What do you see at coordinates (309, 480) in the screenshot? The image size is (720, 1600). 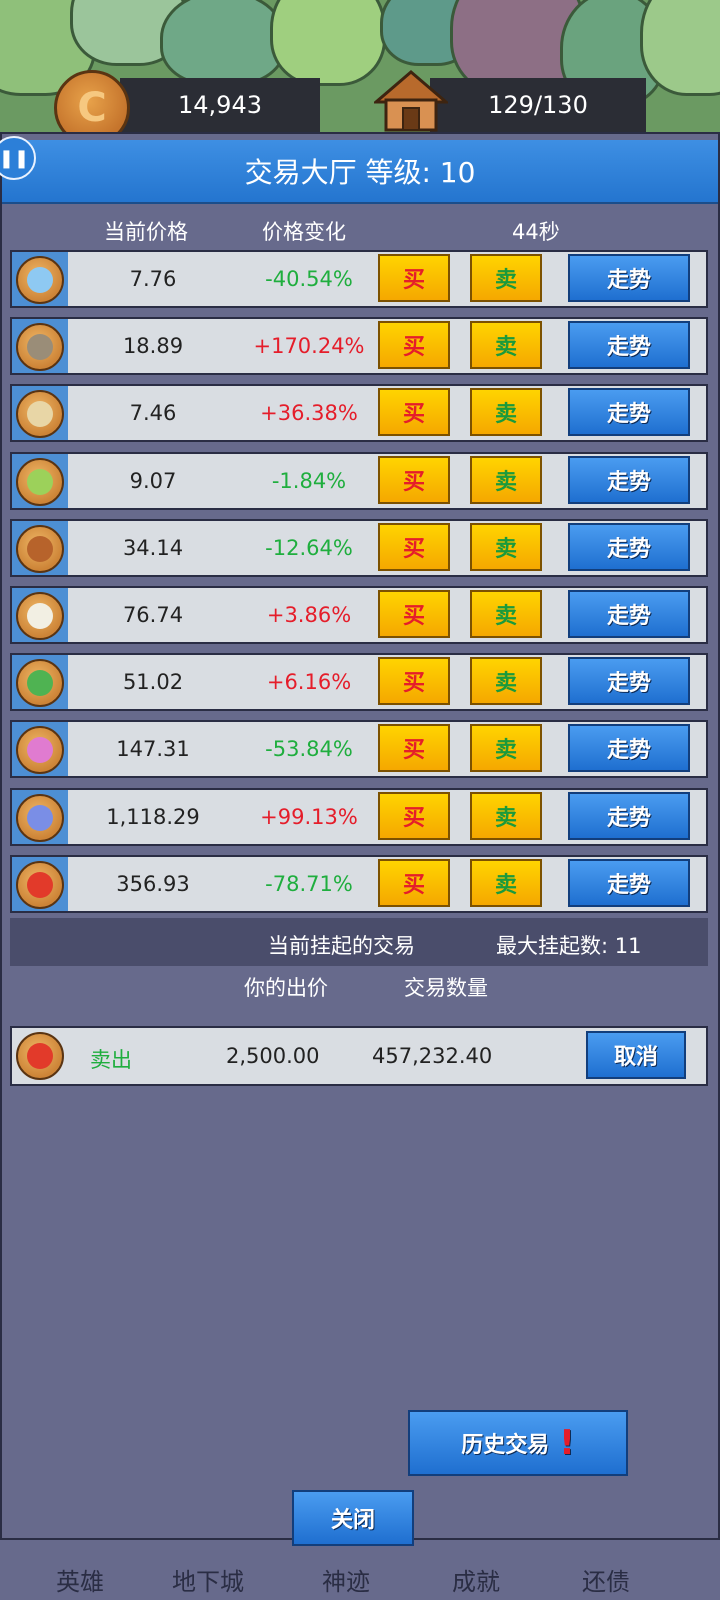 I see `price-change: -1.84%` at bounding box center [309, 480].